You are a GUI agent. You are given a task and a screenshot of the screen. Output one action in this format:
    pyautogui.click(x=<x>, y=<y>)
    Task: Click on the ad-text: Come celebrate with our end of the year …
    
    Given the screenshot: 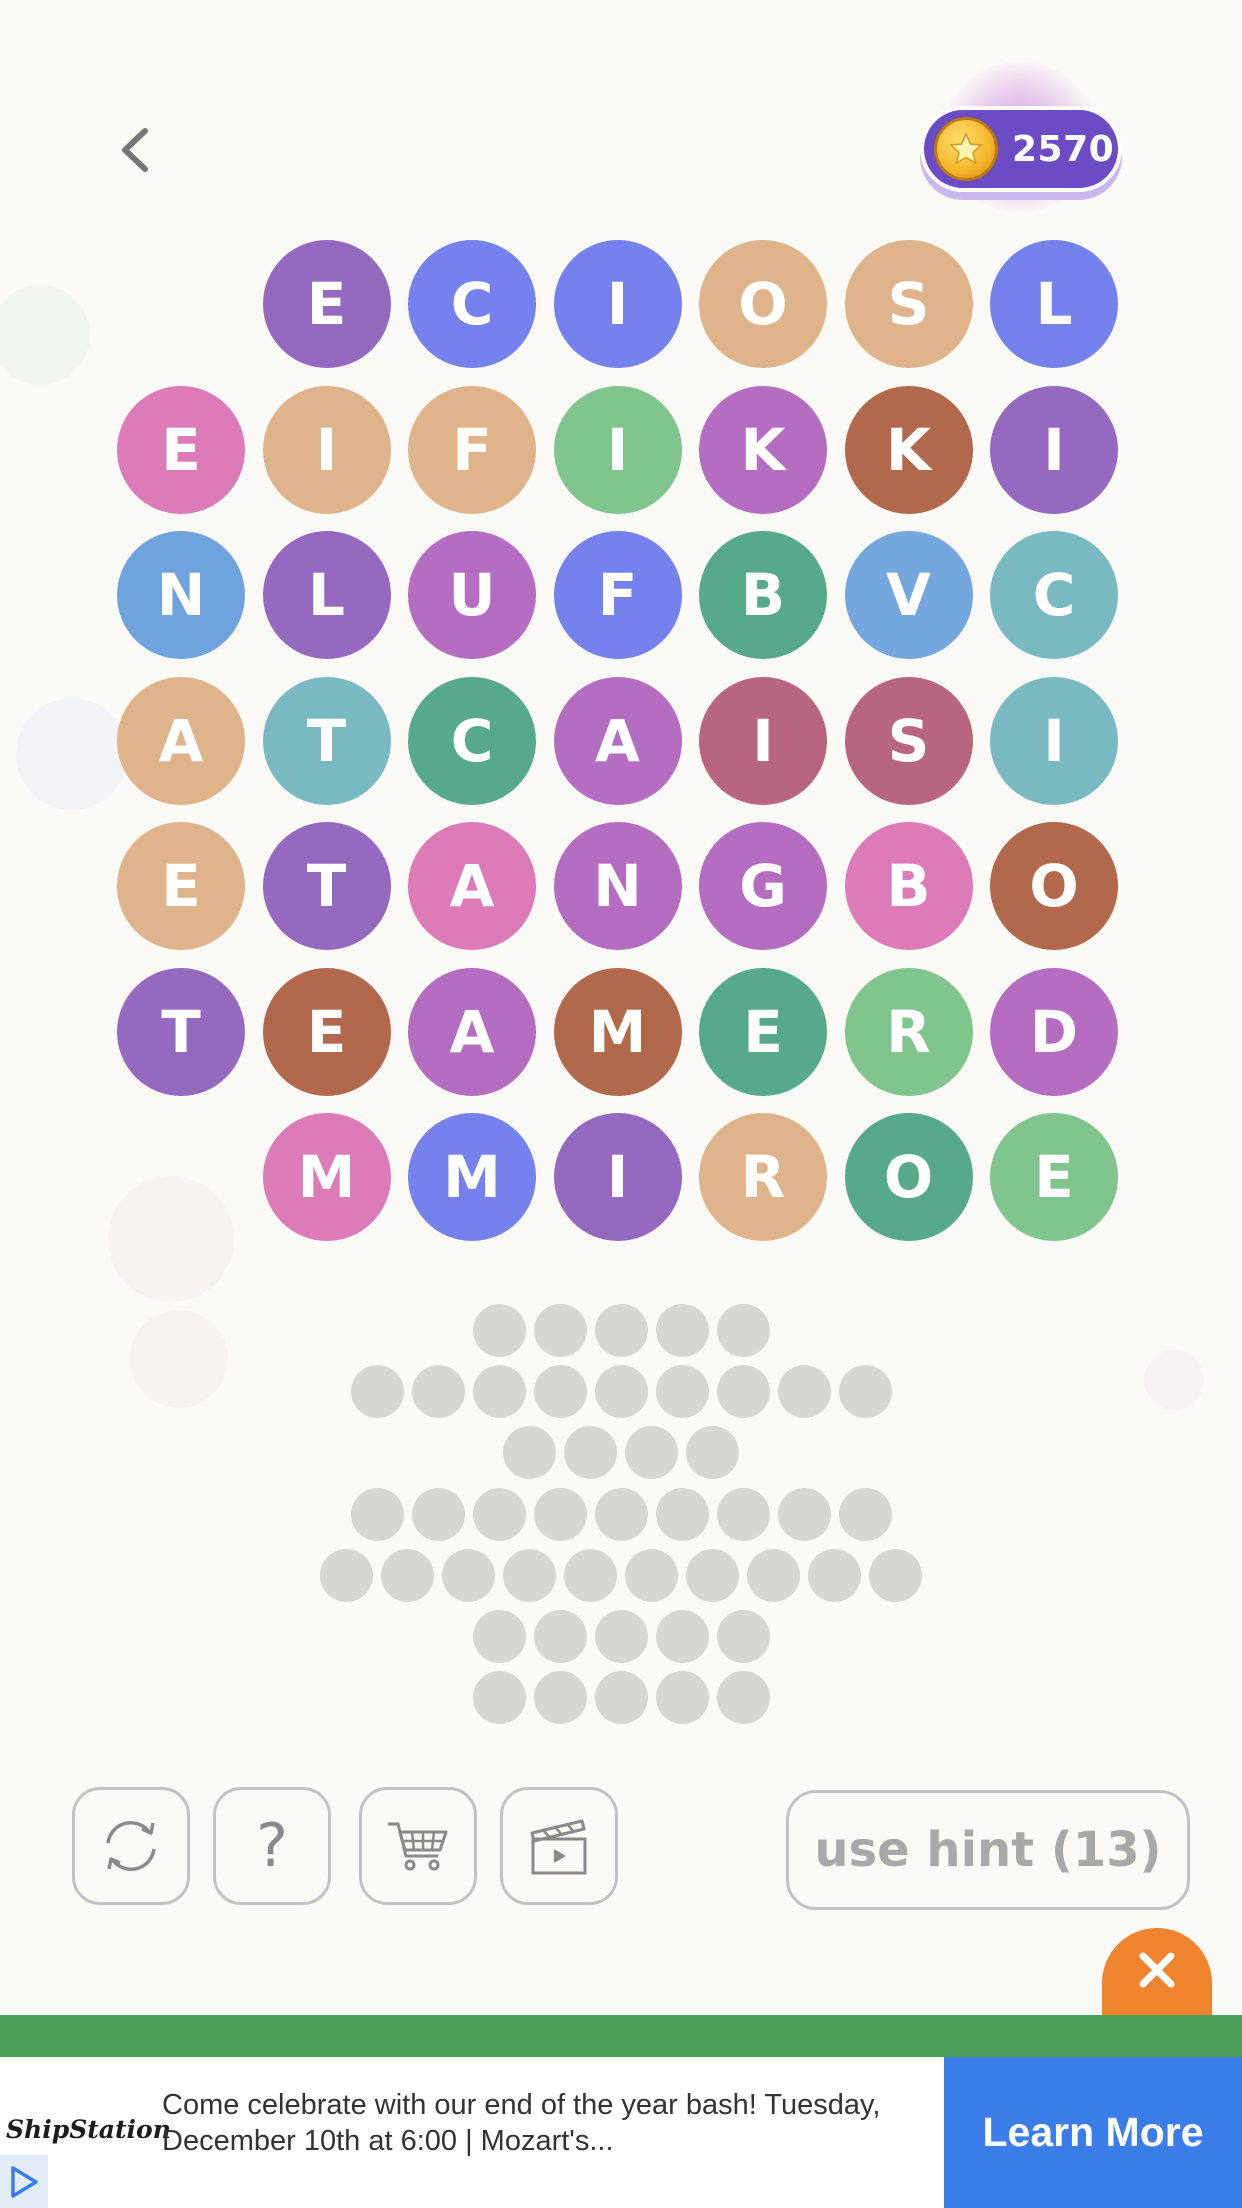 What is the action you would take?
    pyautogui.click(x=542, y=2123)
    